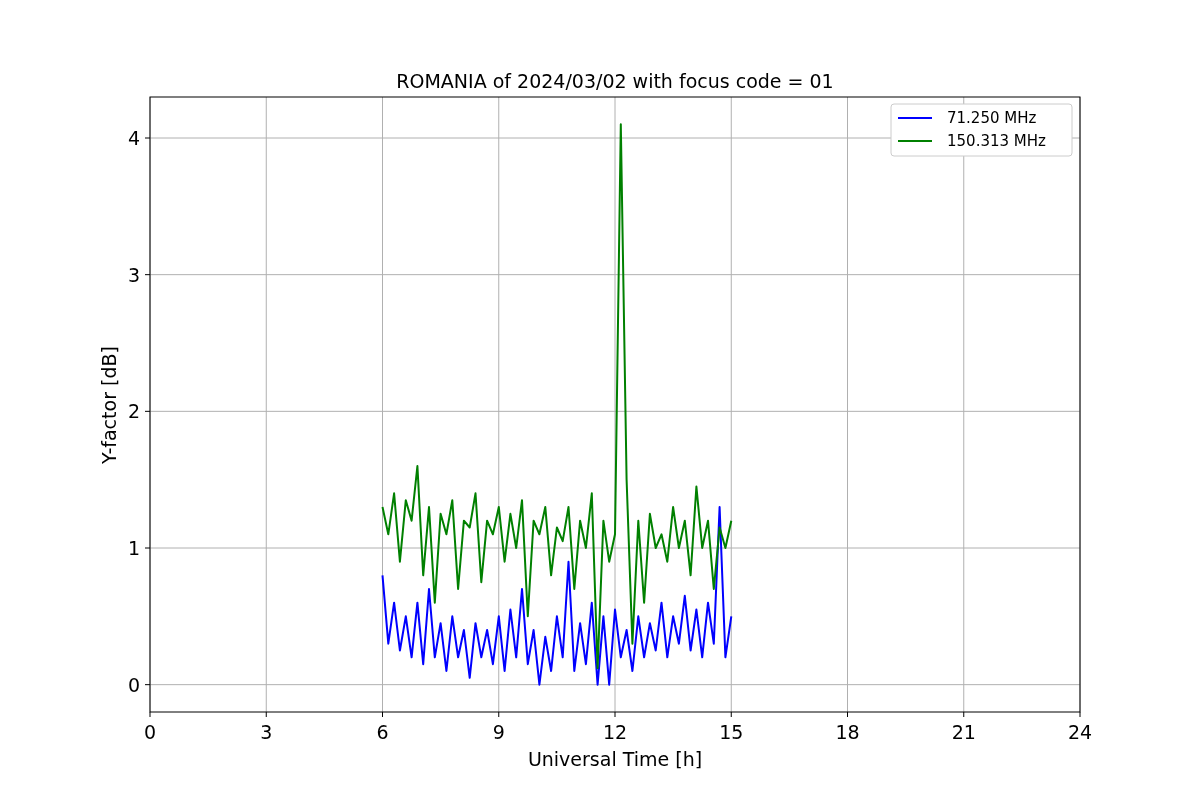  I want to click on y-axis-label: Y-factor [dB], so click(109, 405).